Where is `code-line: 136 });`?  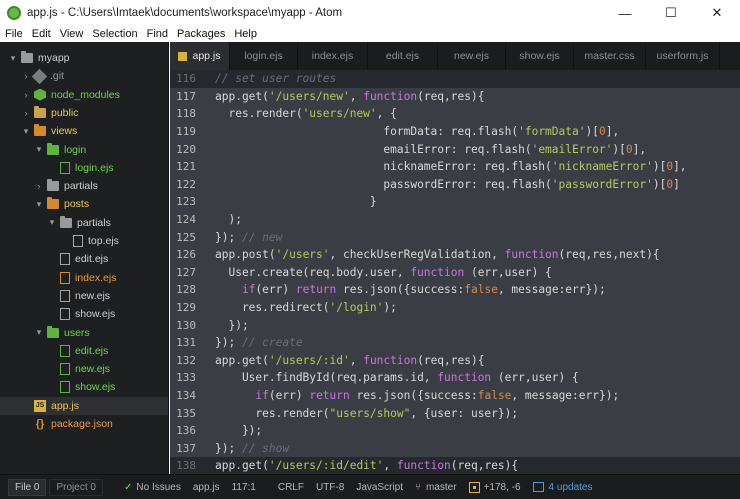
code-line: 136 }); is located at coordinates (455, 431).